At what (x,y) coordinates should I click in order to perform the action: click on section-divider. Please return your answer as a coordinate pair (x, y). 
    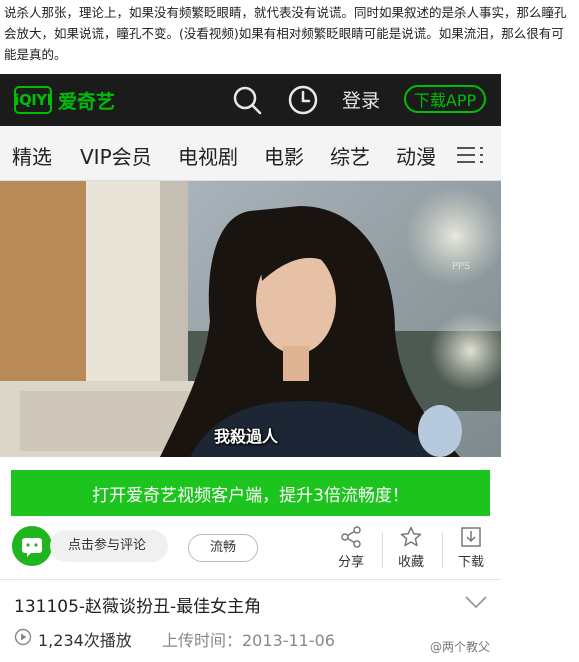
    Looking at the image, I should click on (250, 579).